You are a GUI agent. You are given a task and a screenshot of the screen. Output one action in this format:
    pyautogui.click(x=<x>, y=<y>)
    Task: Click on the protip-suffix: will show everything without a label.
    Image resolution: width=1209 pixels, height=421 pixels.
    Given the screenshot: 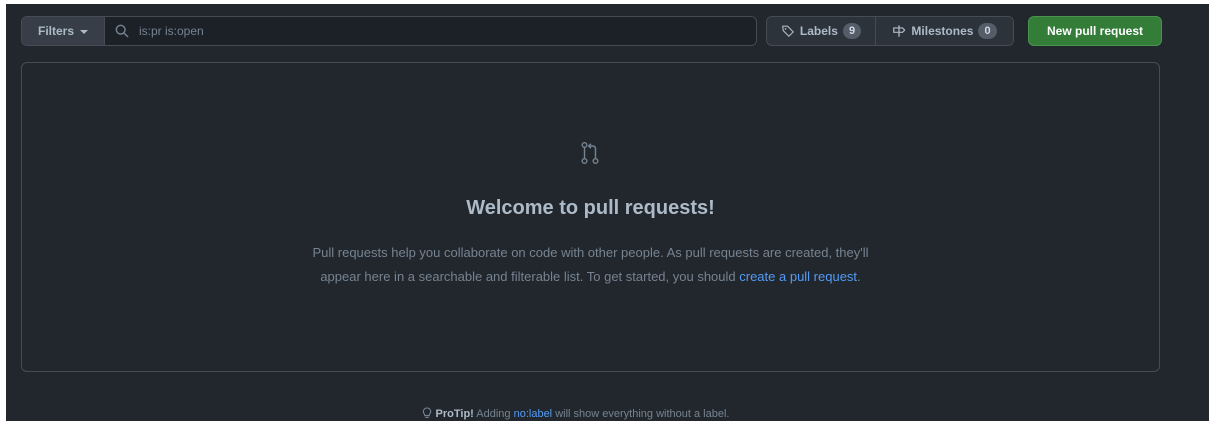 What is the action you would take?
    pyautogui.click(x=641, y=414)
    